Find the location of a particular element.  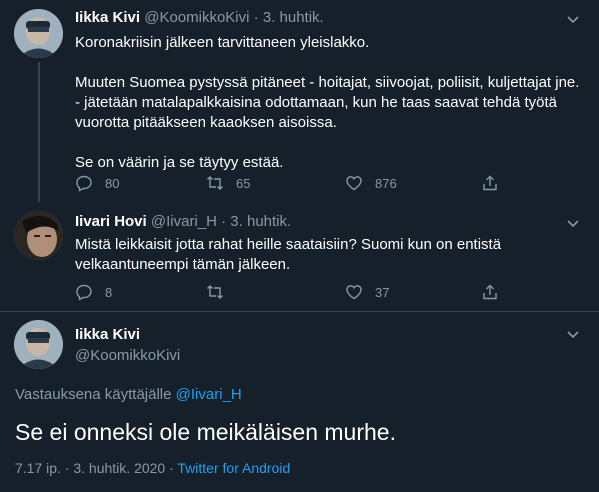

reply-button: 80 is located at coordinates (97, 183).